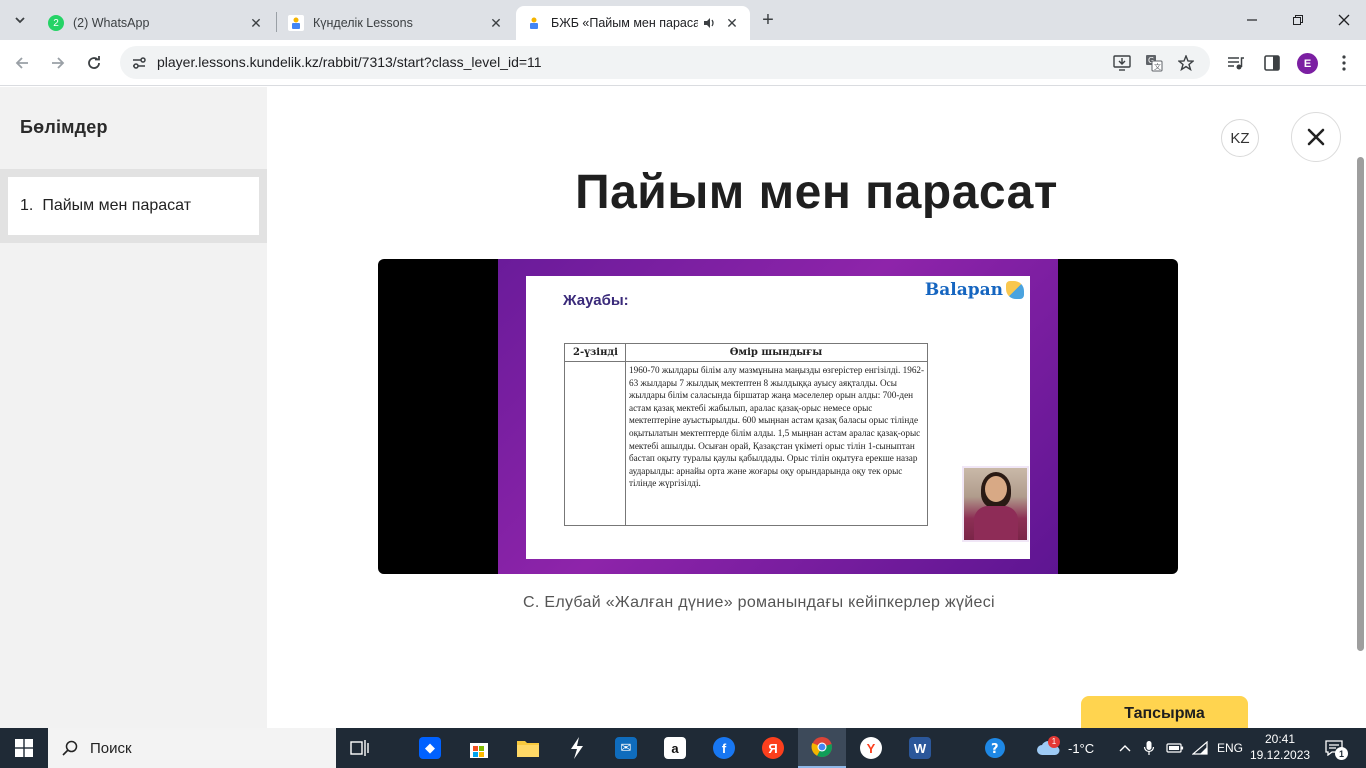  I want to click on taskbar-yandex: Я, so click(773, 748).